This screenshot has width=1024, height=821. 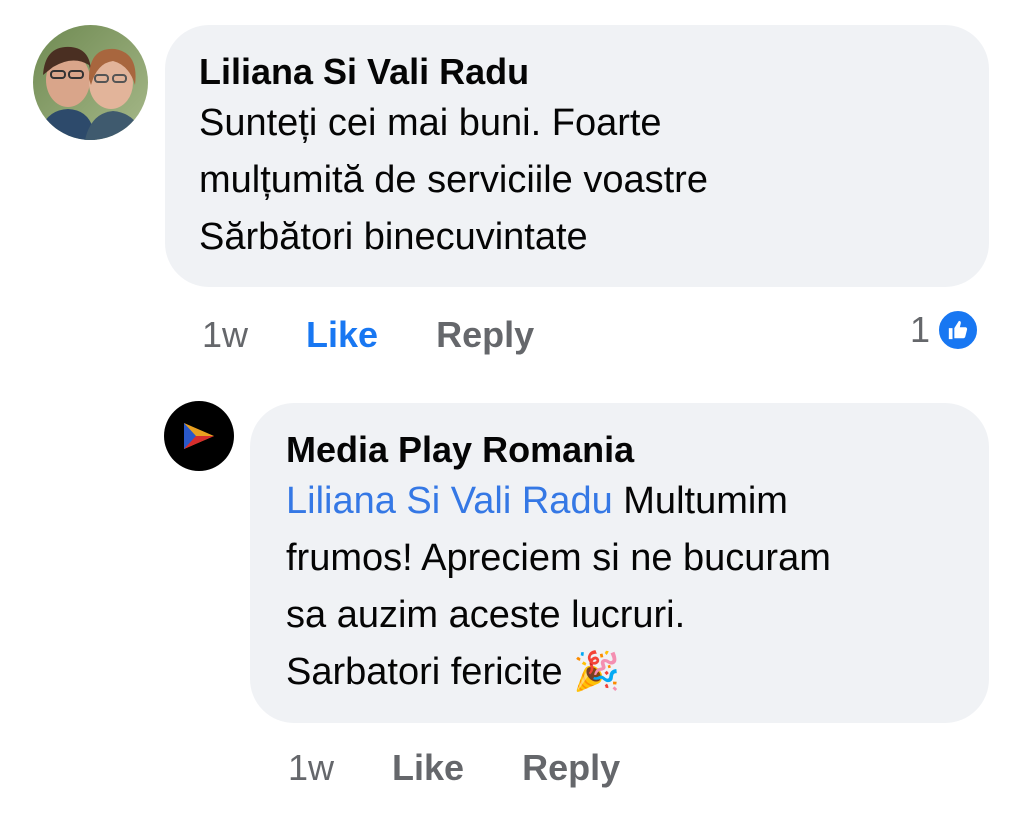 What do you see at coordinates (577, 72) in the screenshot?
I see `comment-author: Liliana Si Vali Radu` at bounding box center [577, 72].